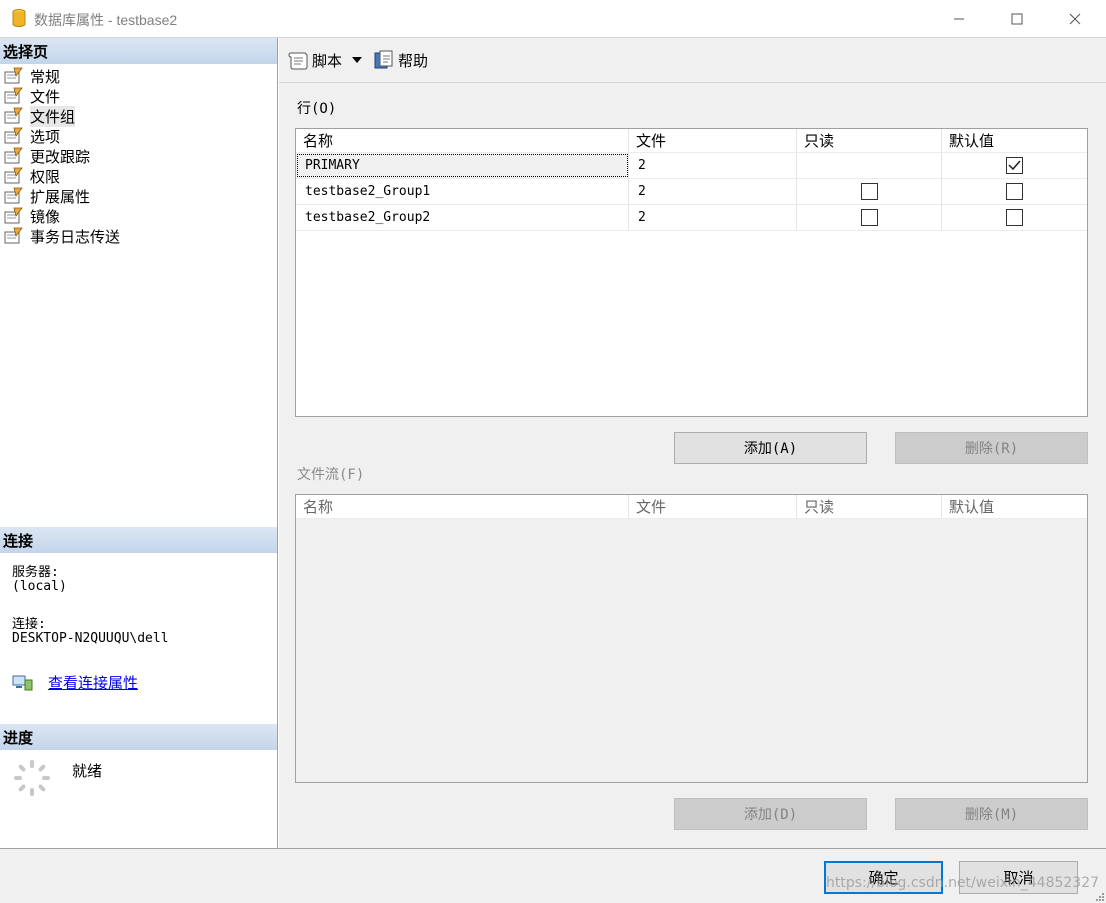 This screenshot has height=903, width=1106. Describe the element at coordinates (19, 18) in the screenshot. I see `database-icon` at that location.